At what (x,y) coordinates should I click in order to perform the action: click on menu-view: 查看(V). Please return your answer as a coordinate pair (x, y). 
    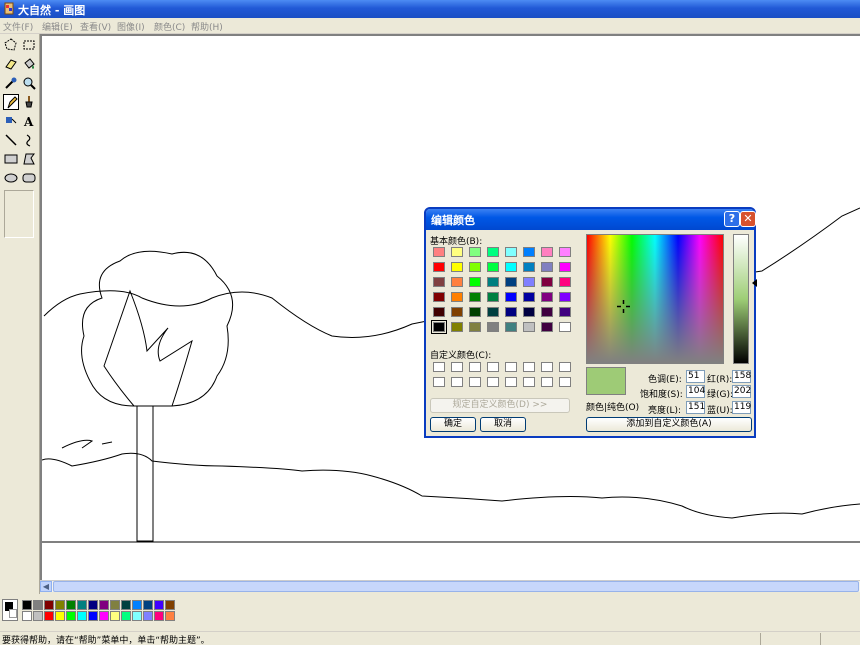
    Looking at the image, I should click on (95, 26).